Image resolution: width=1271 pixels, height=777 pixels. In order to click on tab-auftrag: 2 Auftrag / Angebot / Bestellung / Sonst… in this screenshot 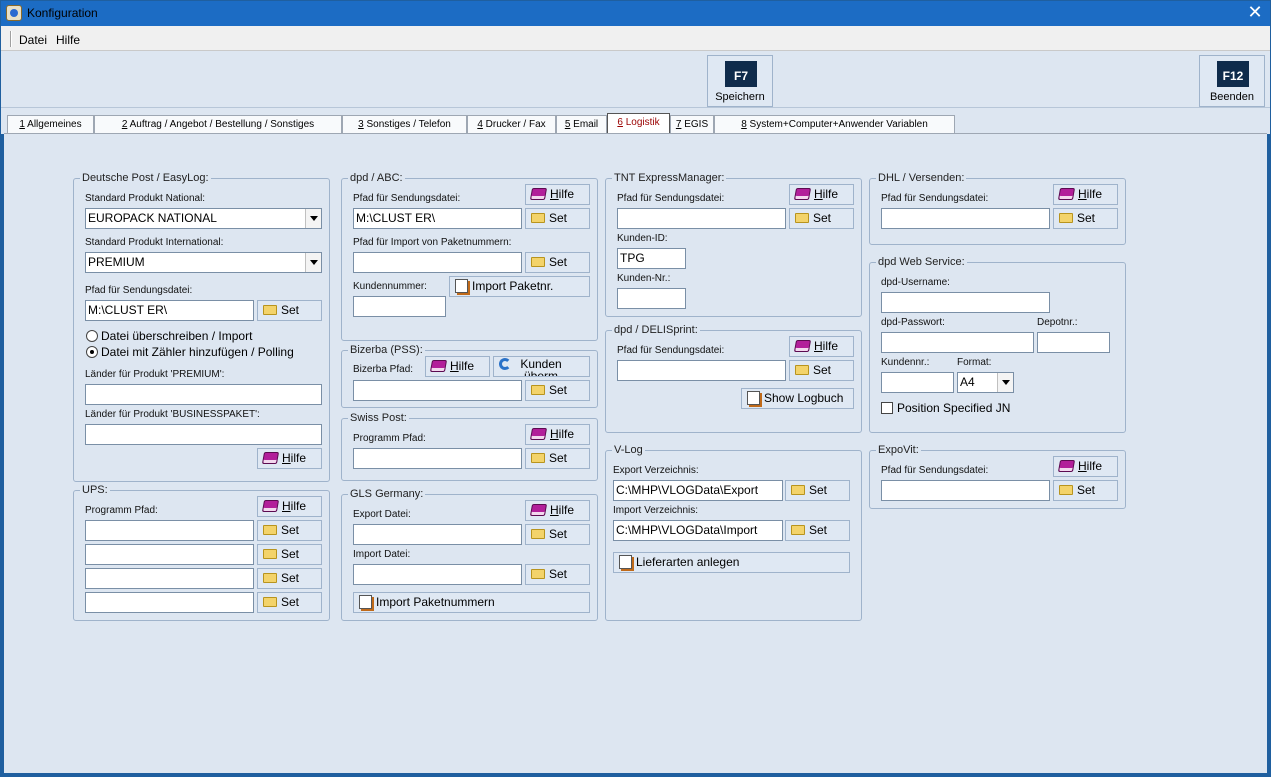, I will do `click(218, 124)`.